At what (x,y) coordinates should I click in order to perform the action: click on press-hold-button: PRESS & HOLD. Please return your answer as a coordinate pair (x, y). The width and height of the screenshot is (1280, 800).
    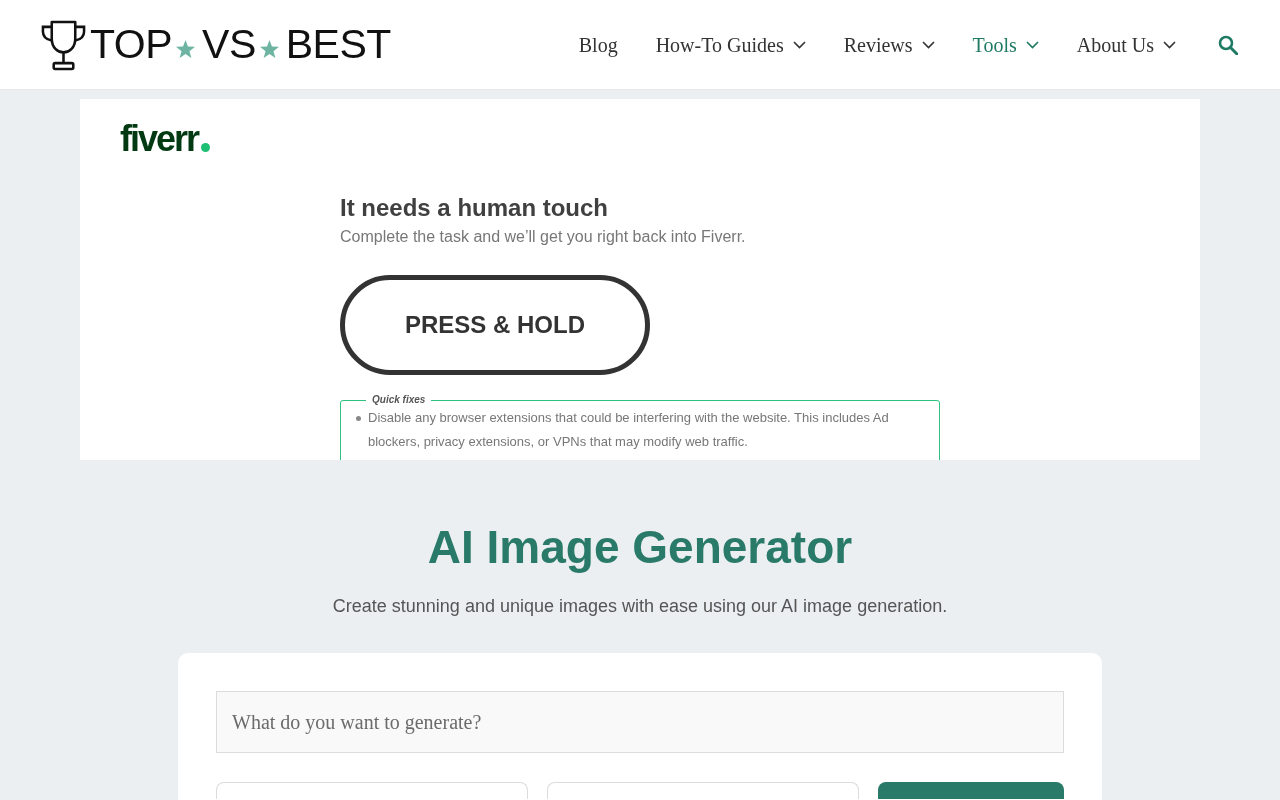
    Looking at the image, I should click on (495, 325).